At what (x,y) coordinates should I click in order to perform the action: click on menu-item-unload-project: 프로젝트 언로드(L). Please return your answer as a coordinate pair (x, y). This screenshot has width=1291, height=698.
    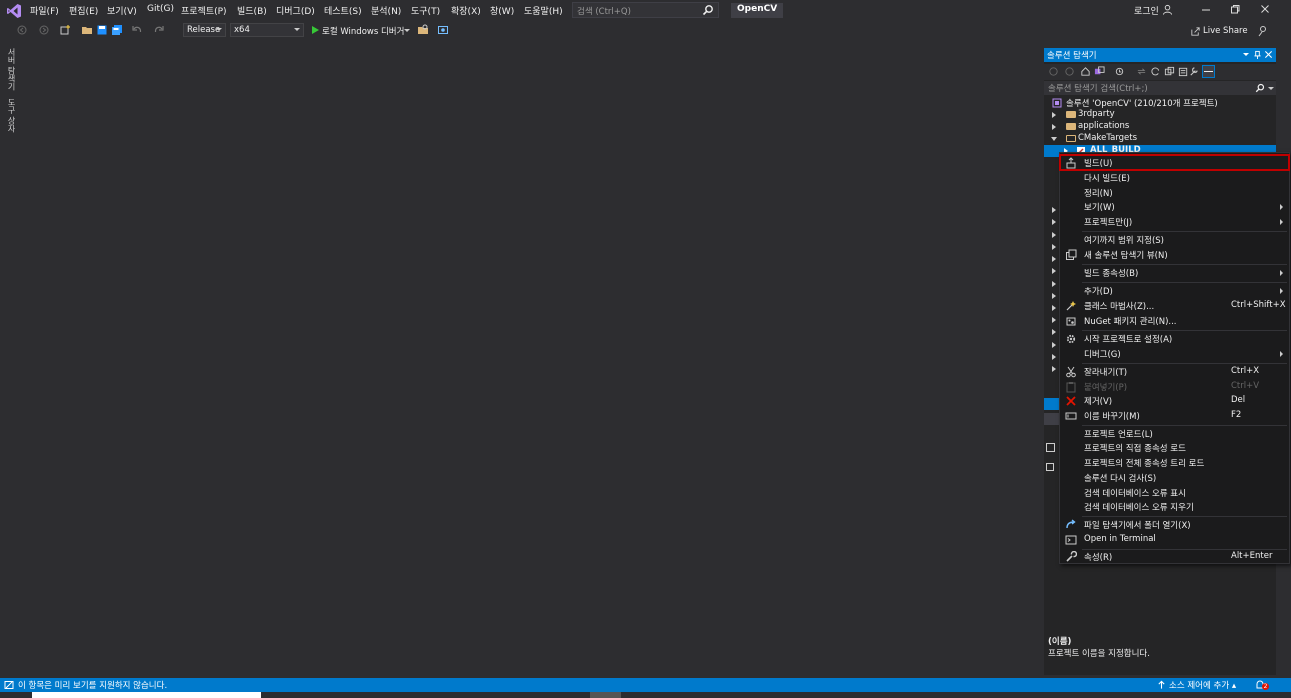
    Looking at the image, I should click on (1174, 434).